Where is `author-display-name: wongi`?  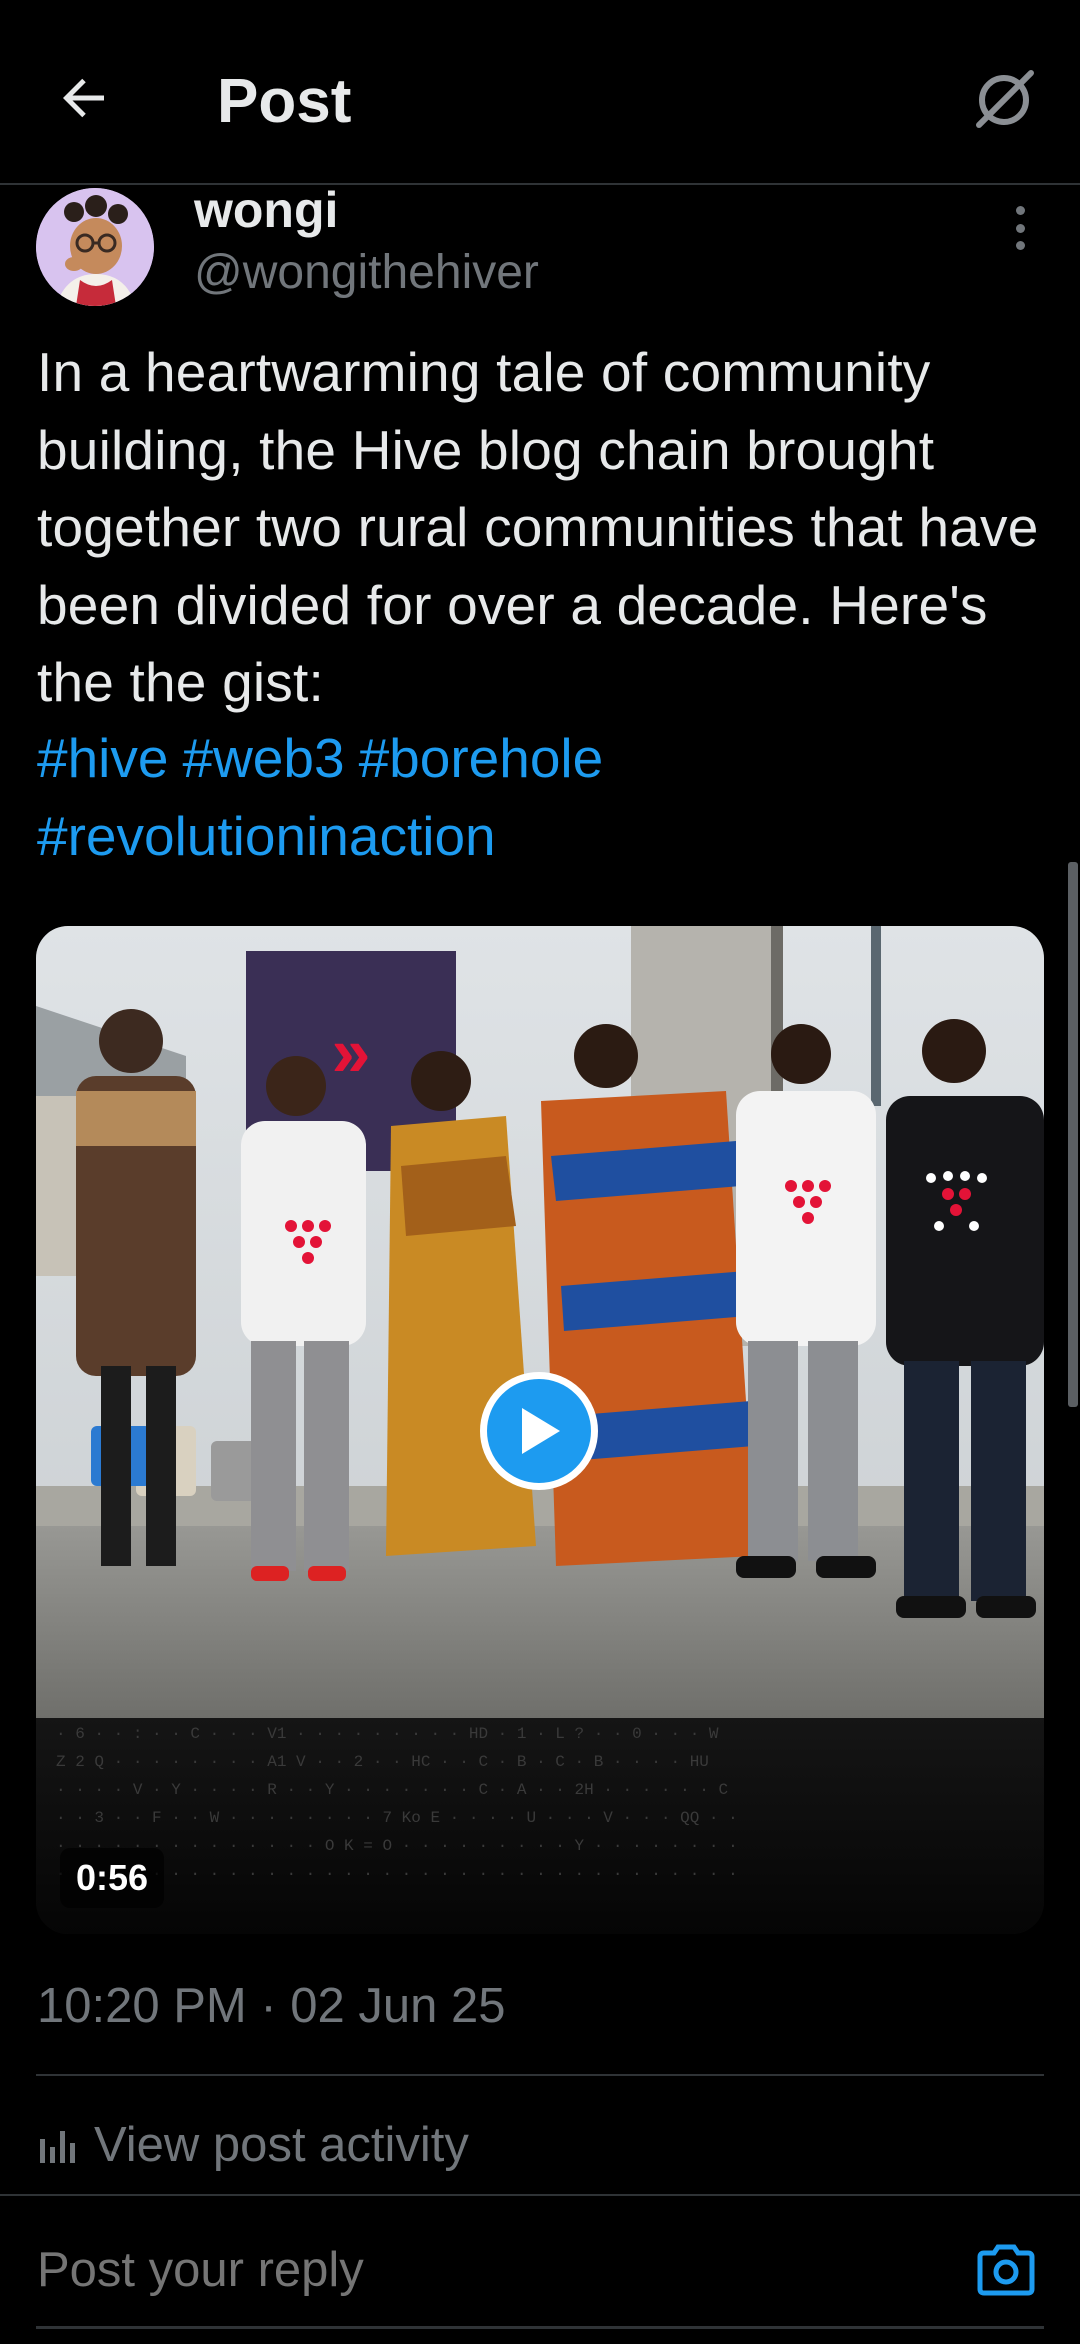
author-display-name: wongi is located at coordinates (266, 210).